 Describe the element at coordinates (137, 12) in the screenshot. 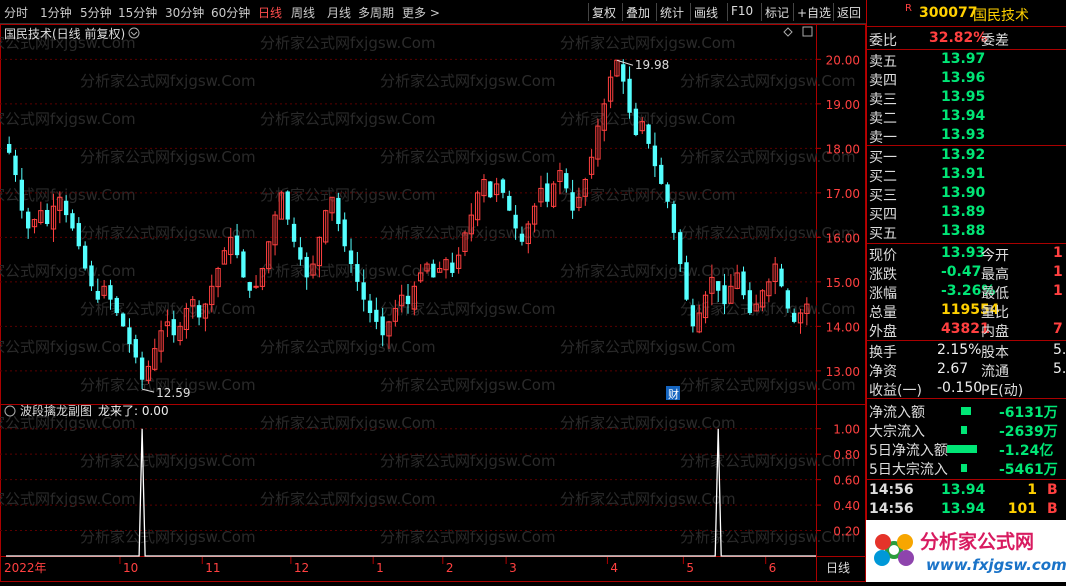

I see `period-tab-3: 15分钟` at that location.